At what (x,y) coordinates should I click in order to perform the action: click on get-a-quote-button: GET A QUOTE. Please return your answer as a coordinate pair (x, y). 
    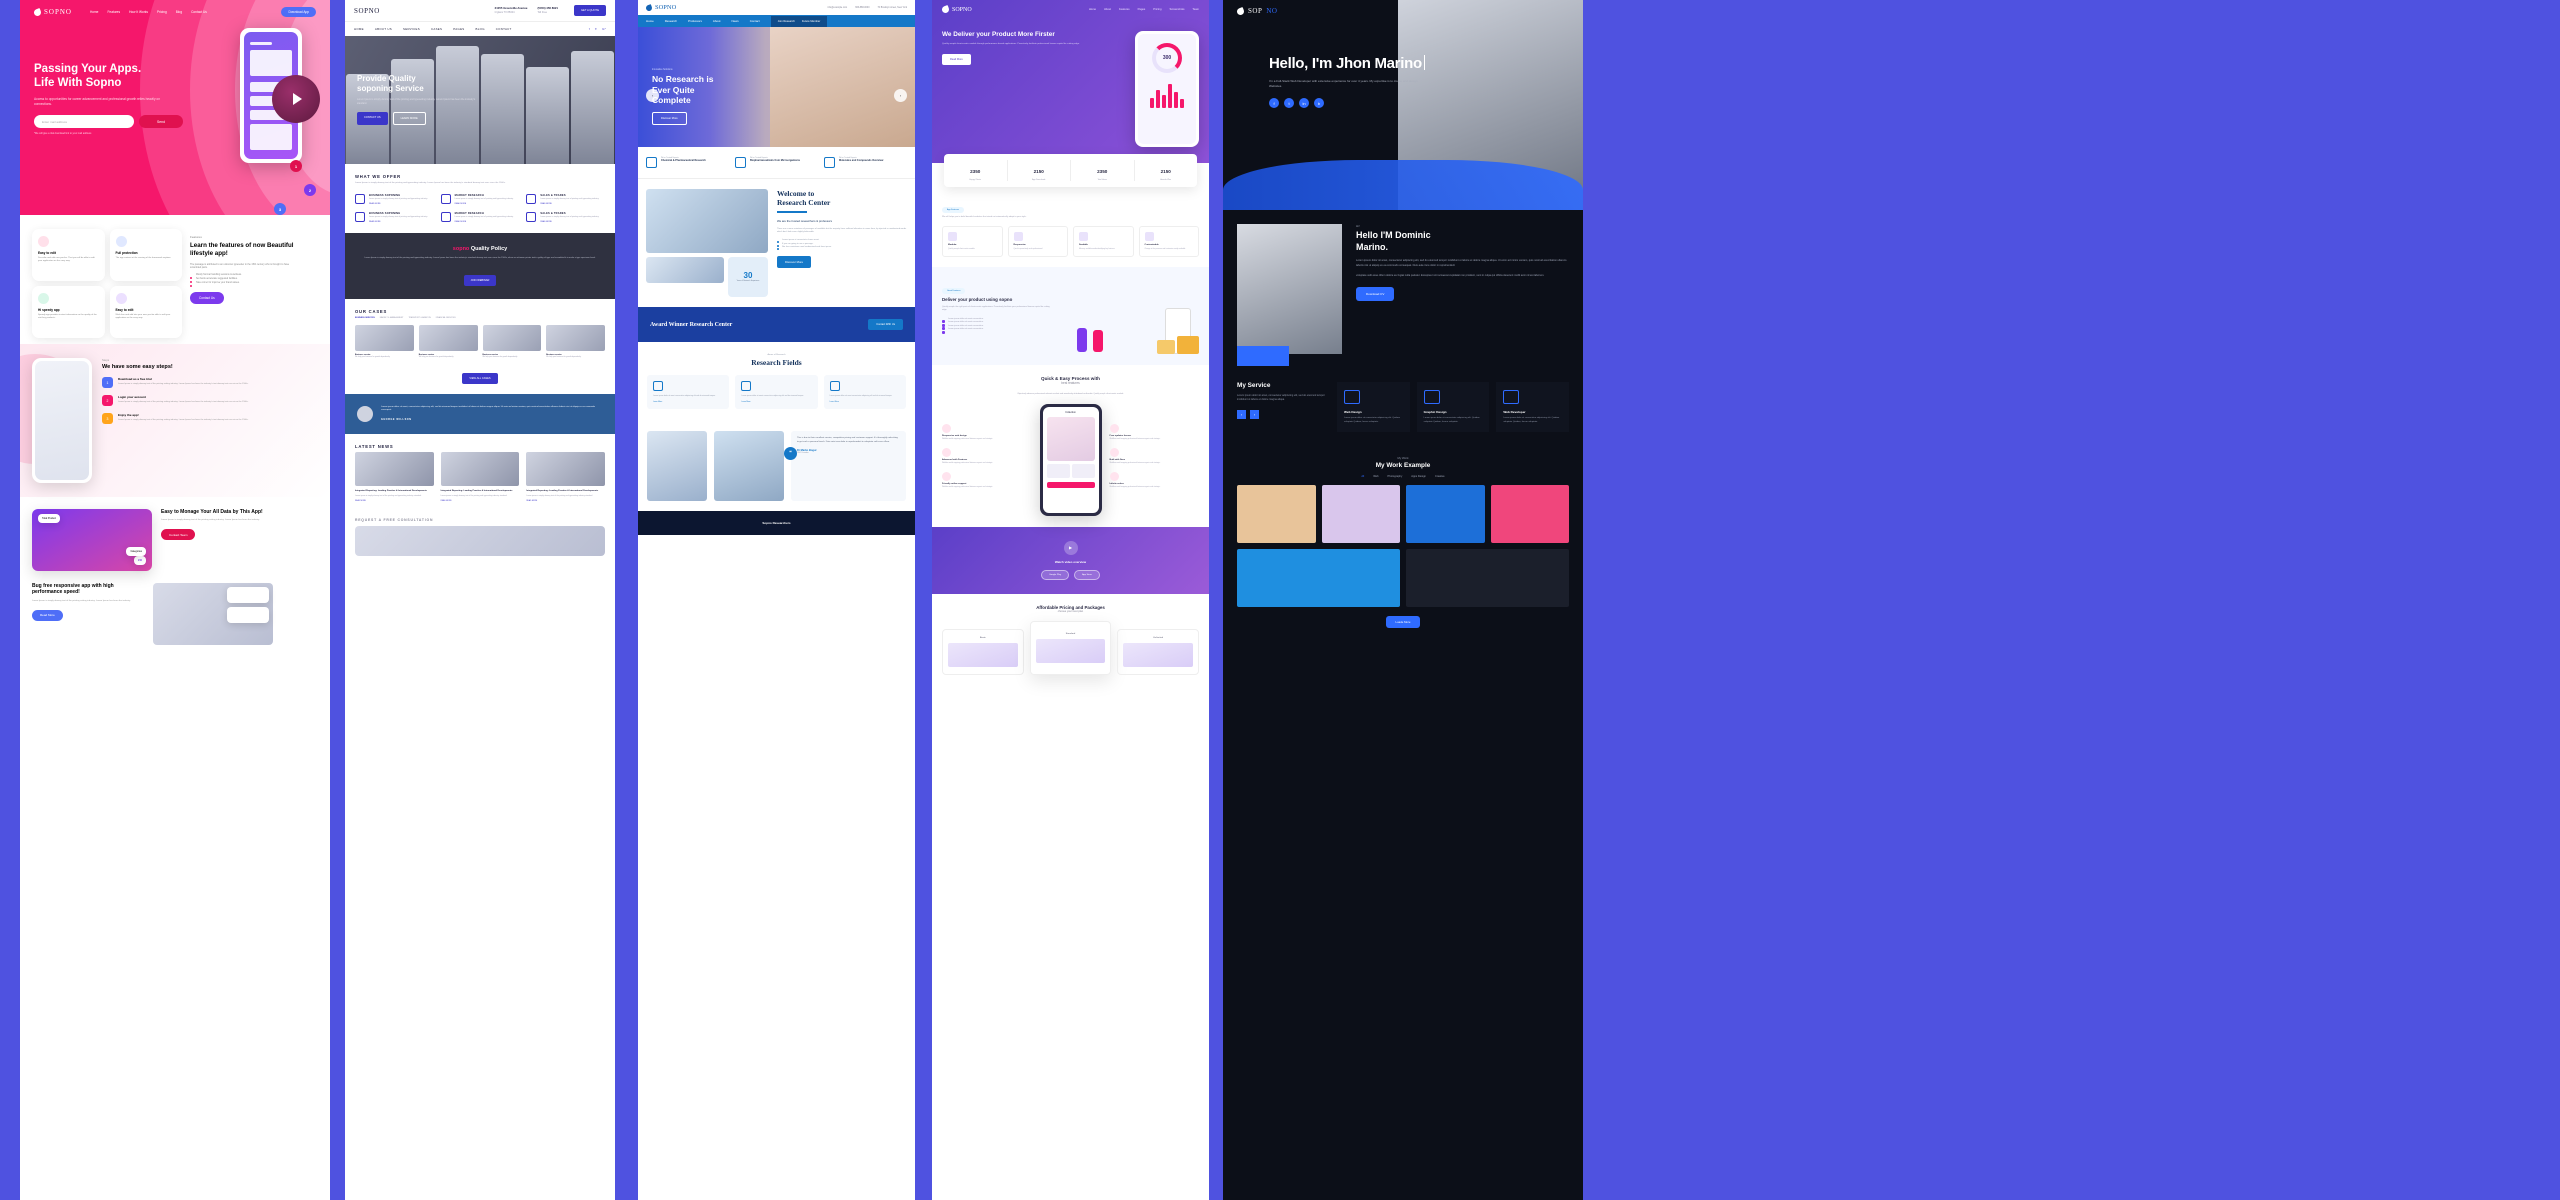
    Looking at the image, I should click on (589, 10).